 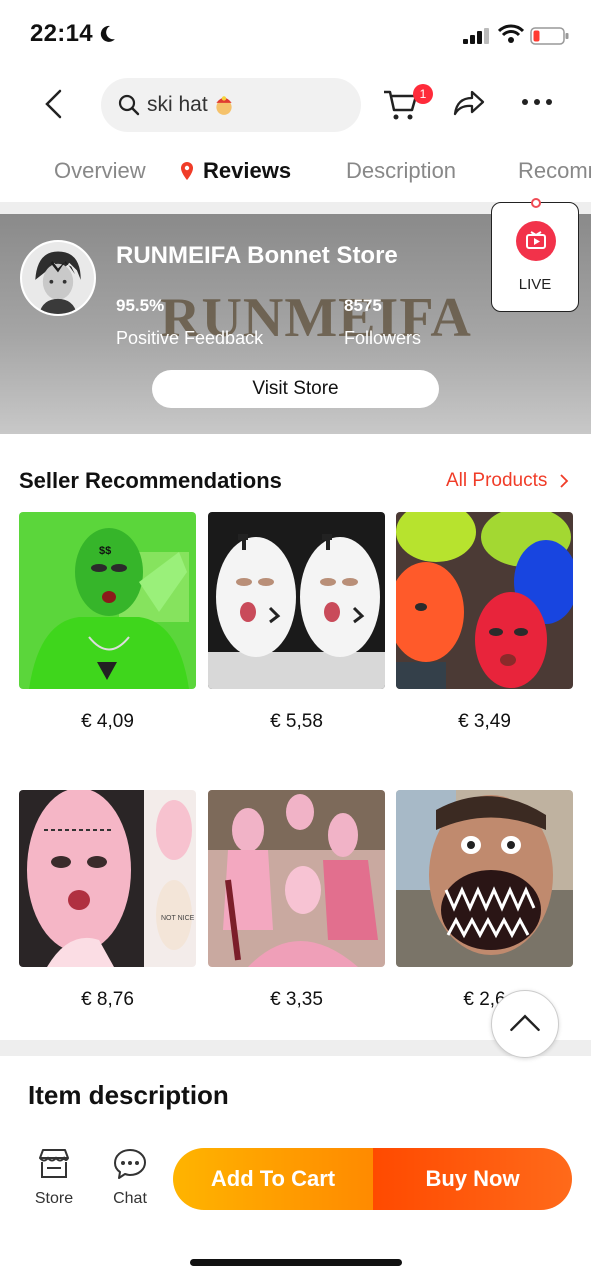 I want to click on chat-icon, so click(x=130, y=1164).